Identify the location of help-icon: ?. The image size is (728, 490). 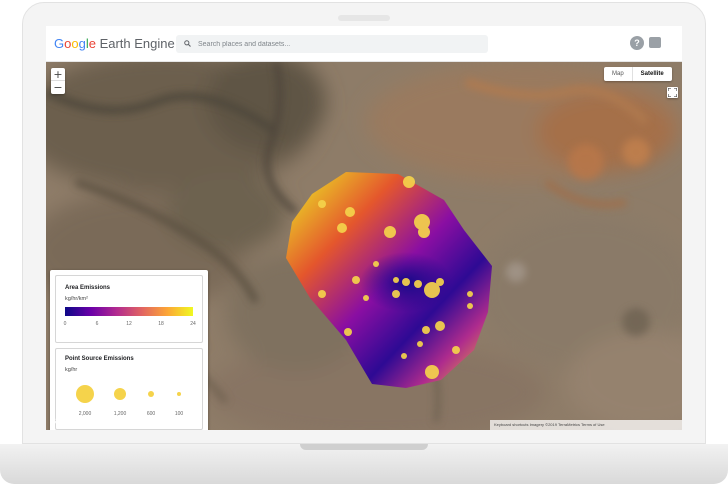
(637, 43).